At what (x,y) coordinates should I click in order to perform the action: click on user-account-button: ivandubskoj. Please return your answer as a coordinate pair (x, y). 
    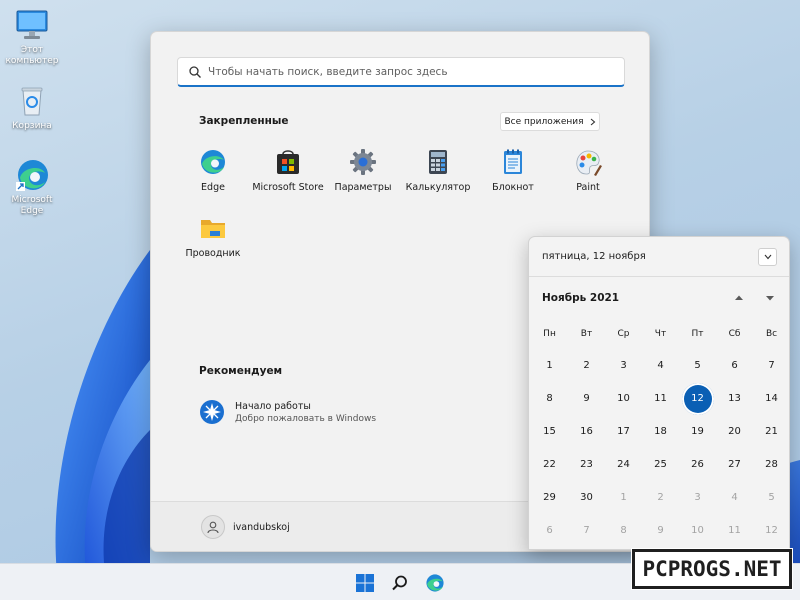
    Looking at the image, I should click on (245, 527).